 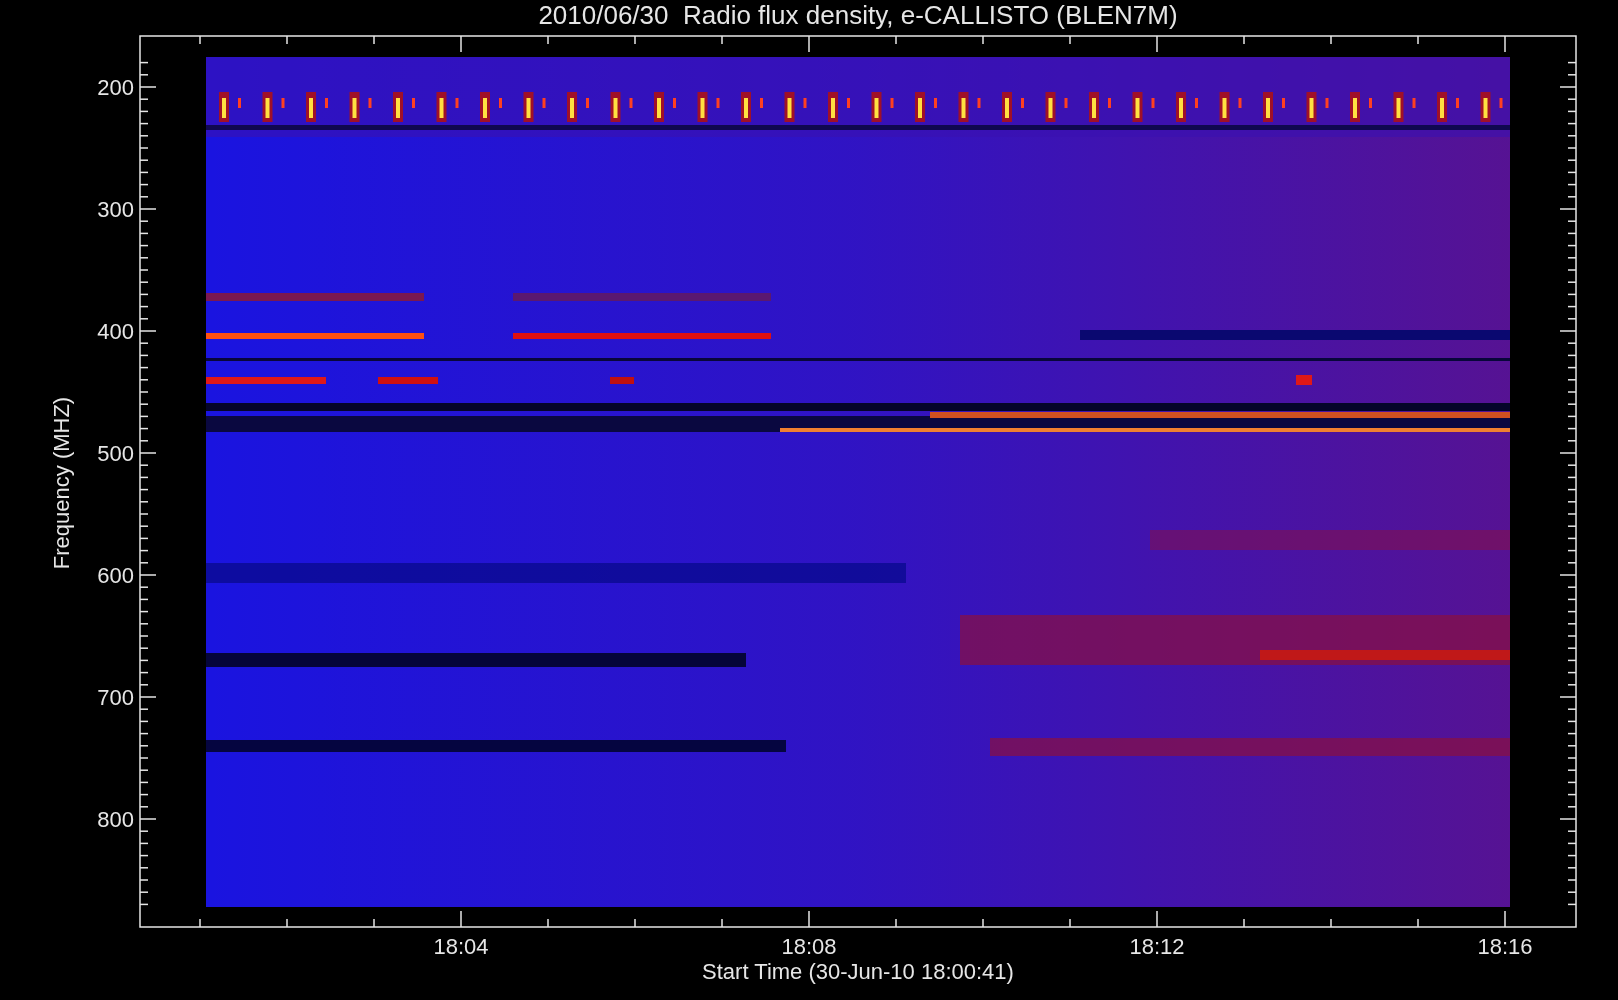 What do you see at coordinates (115, 209) in the screenshot?
I see `axis-tick-label: 300` at bounding box center [115, 209].